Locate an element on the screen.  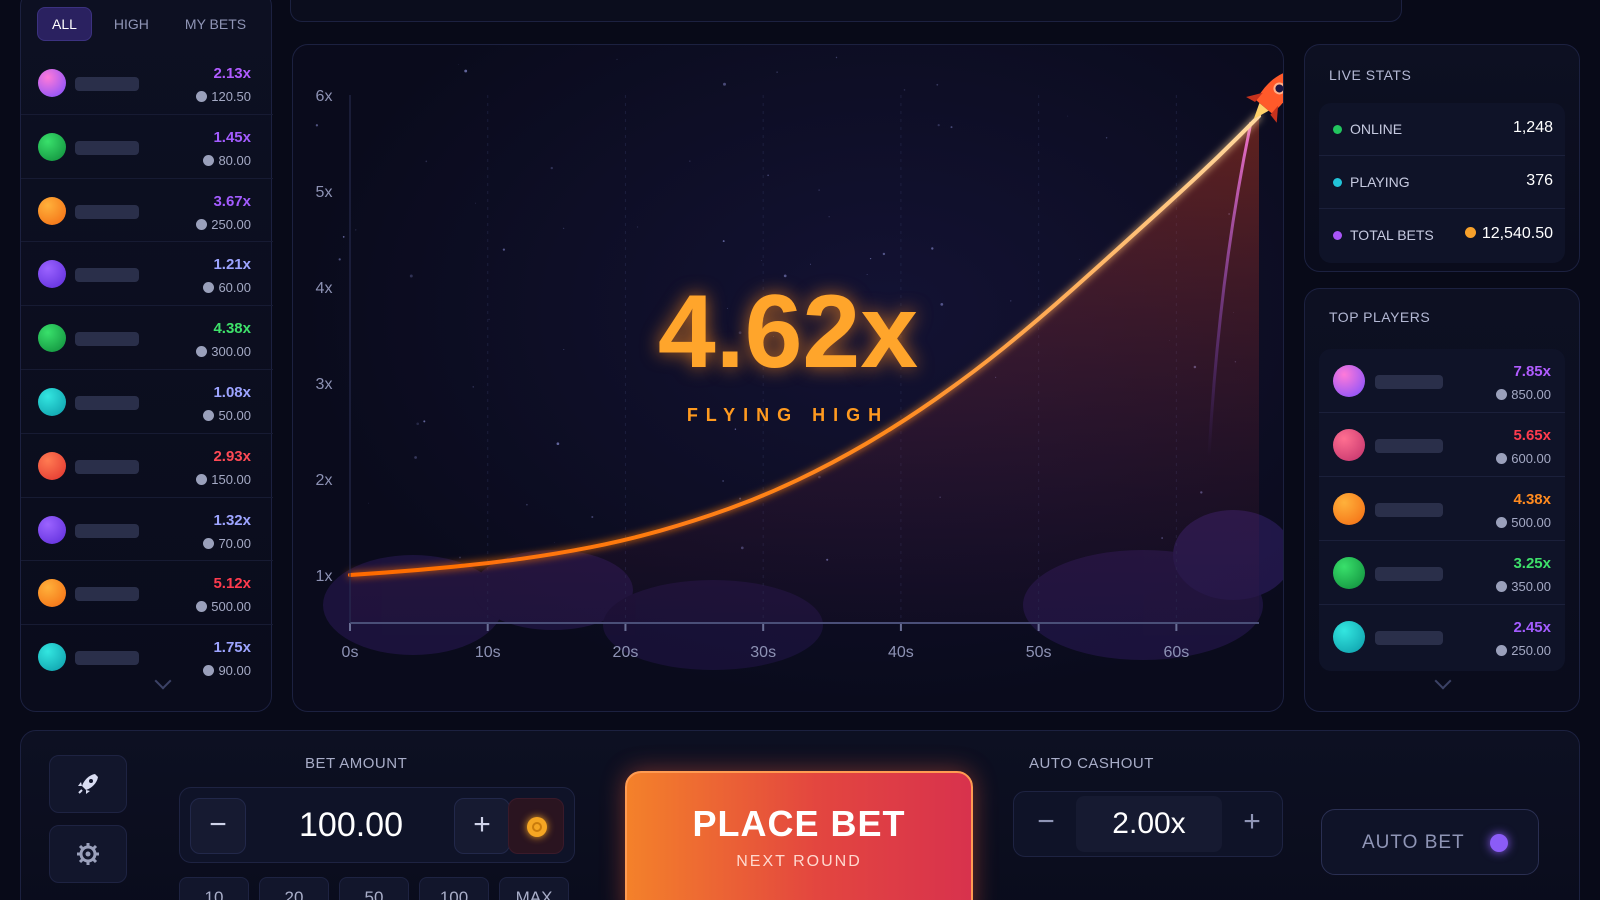
quick-amount-100: 100 is located at coordinates (454, 888).